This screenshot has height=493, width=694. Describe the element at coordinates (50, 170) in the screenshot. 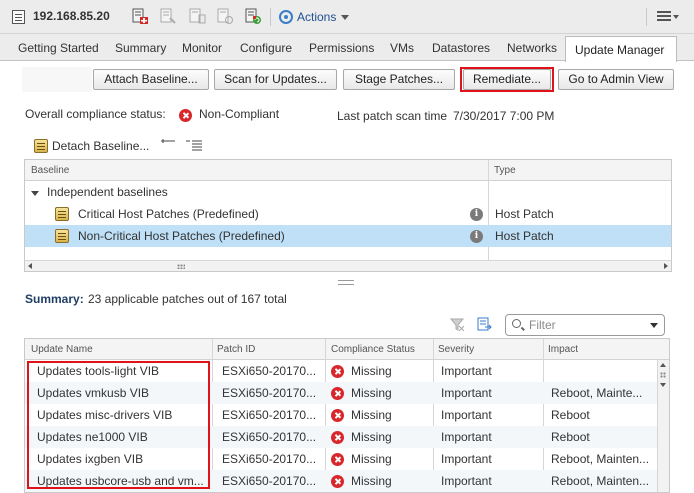

I see `column-header-baseline: Baseline` at that location.